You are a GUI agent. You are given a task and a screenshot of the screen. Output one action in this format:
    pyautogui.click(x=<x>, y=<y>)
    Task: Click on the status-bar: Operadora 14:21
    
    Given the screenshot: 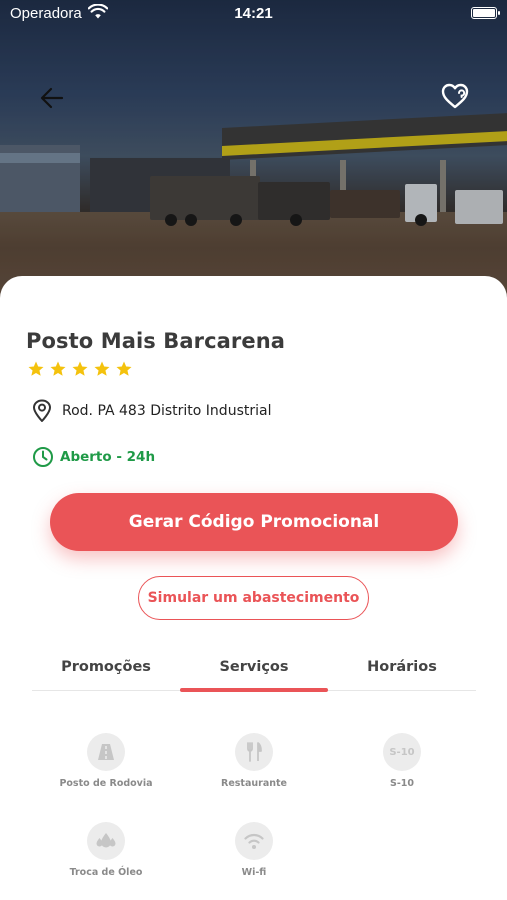 What is the action you would take?
    pyautogui.click(x=253, y=15)
    